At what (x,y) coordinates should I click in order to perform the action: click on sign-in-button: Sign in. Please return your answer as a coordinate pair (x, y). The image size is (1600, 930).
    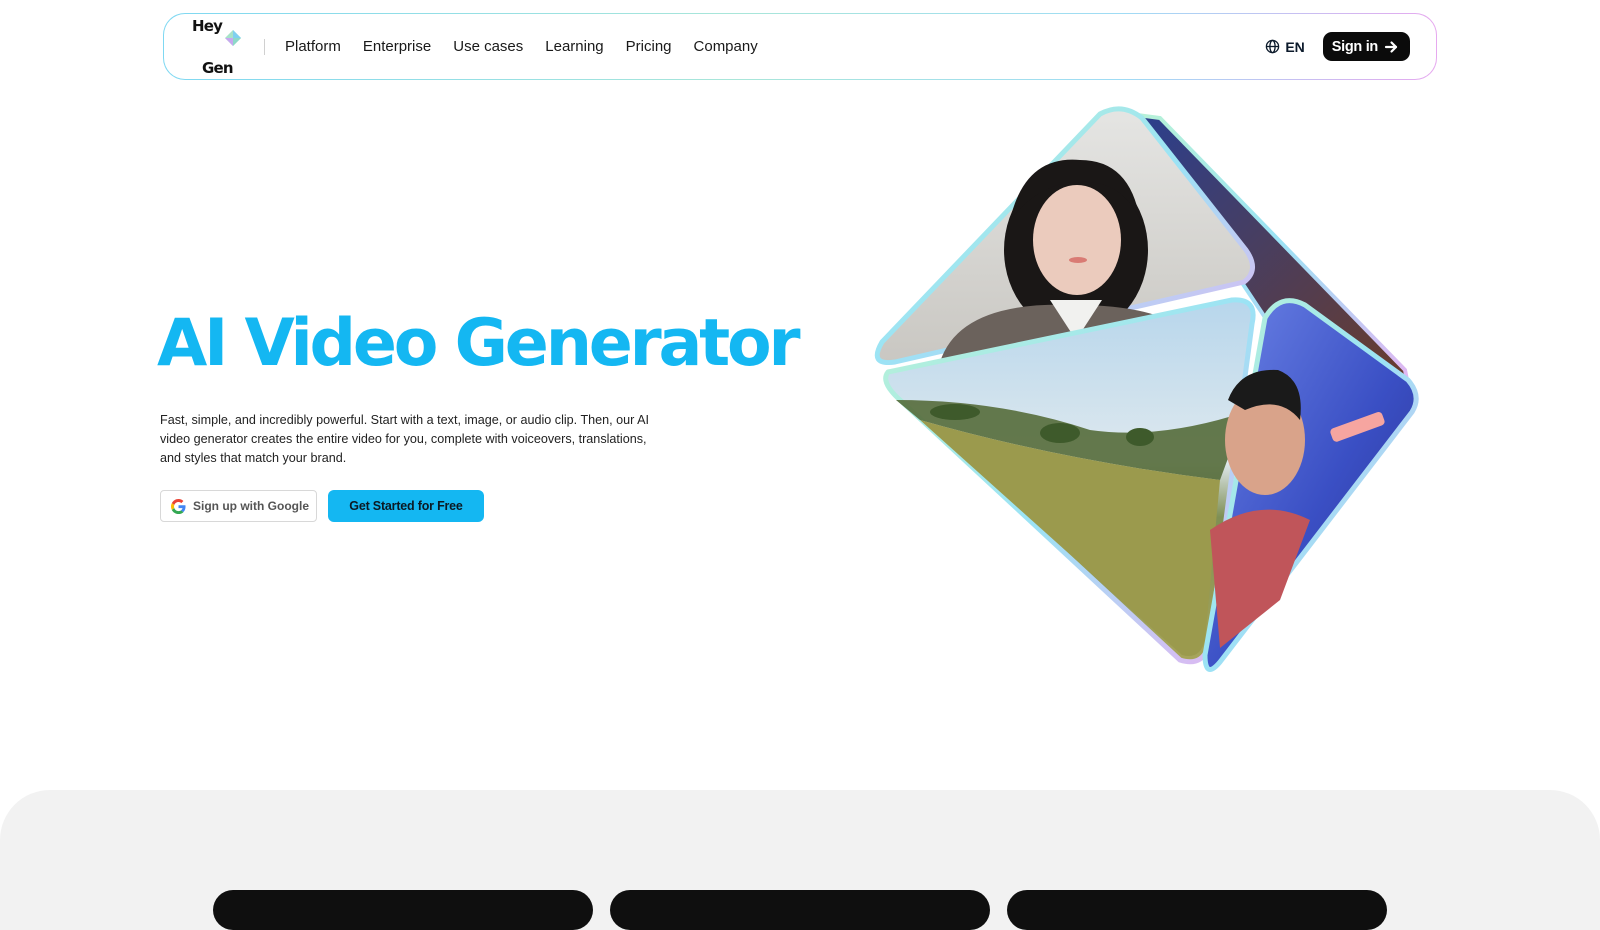
    Looking at the image, I should click on (1366, 46).